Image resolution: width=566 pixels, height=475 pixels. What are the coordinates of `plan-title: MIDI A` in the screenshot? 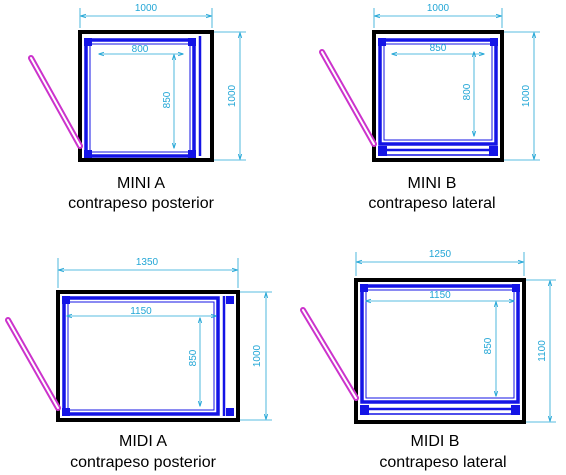 It's located at (143, 441).